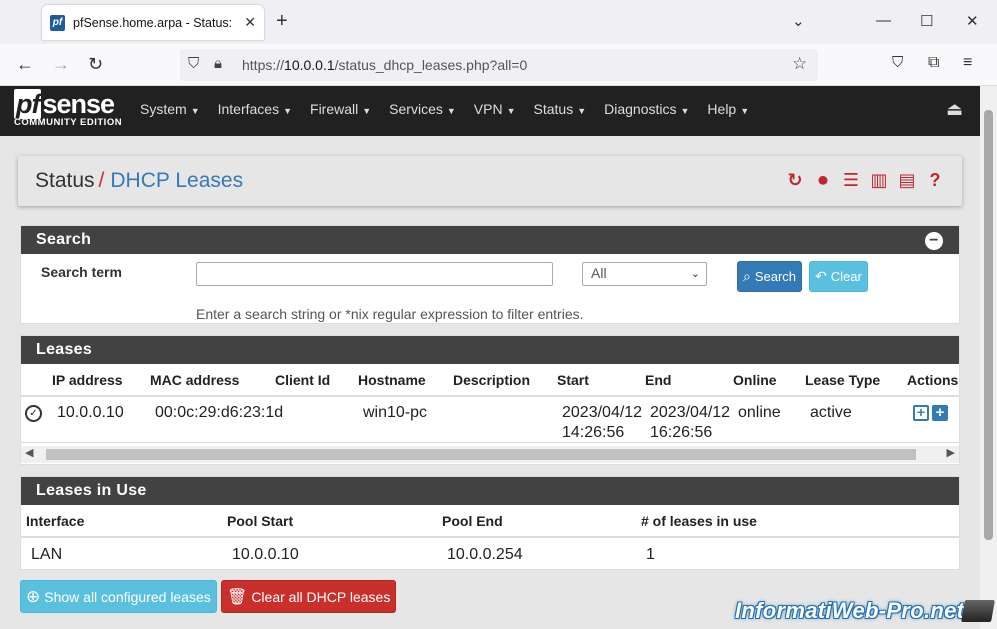  What do you see at coordinates (879, 180) in the screenshot?
I see `graph-icon: ▥` at bounding box center [879, 180].